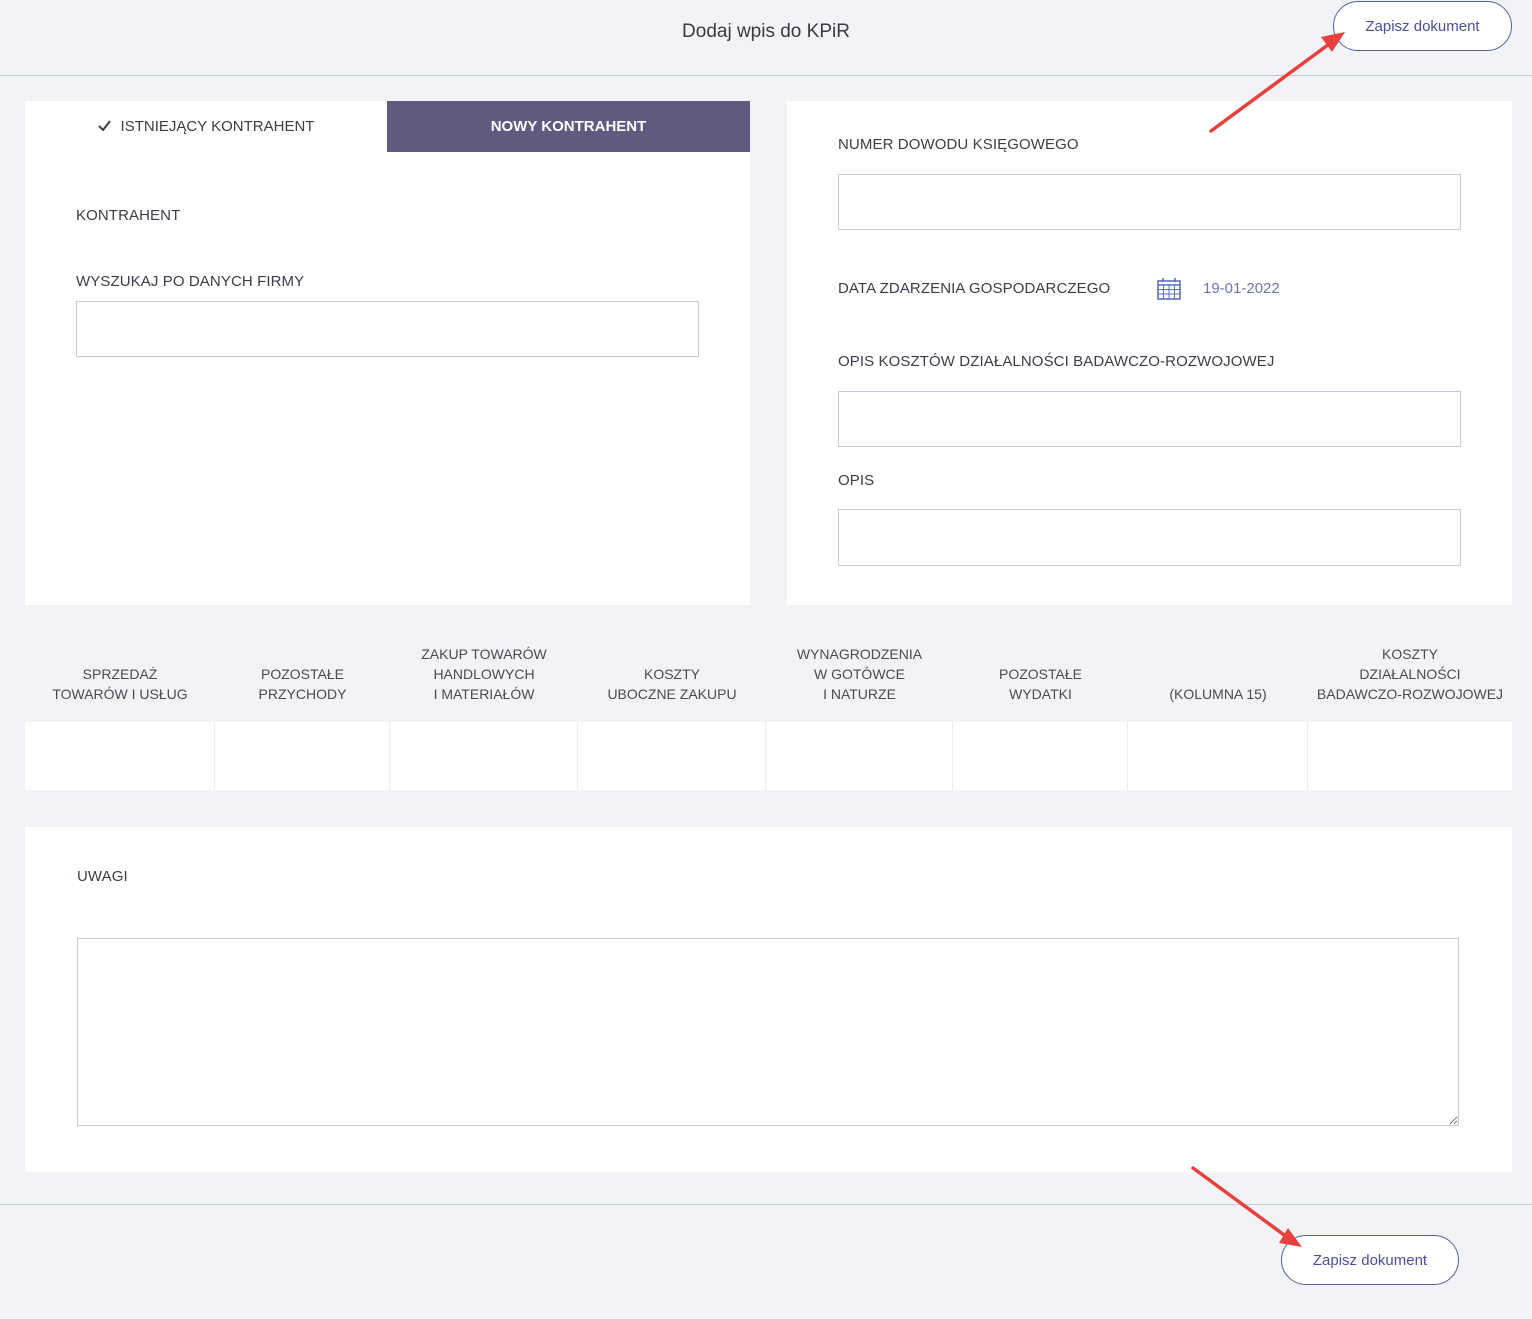 This screenshot has height=1319, width=1532. I want to click on search-company-input, so click(387, 329).